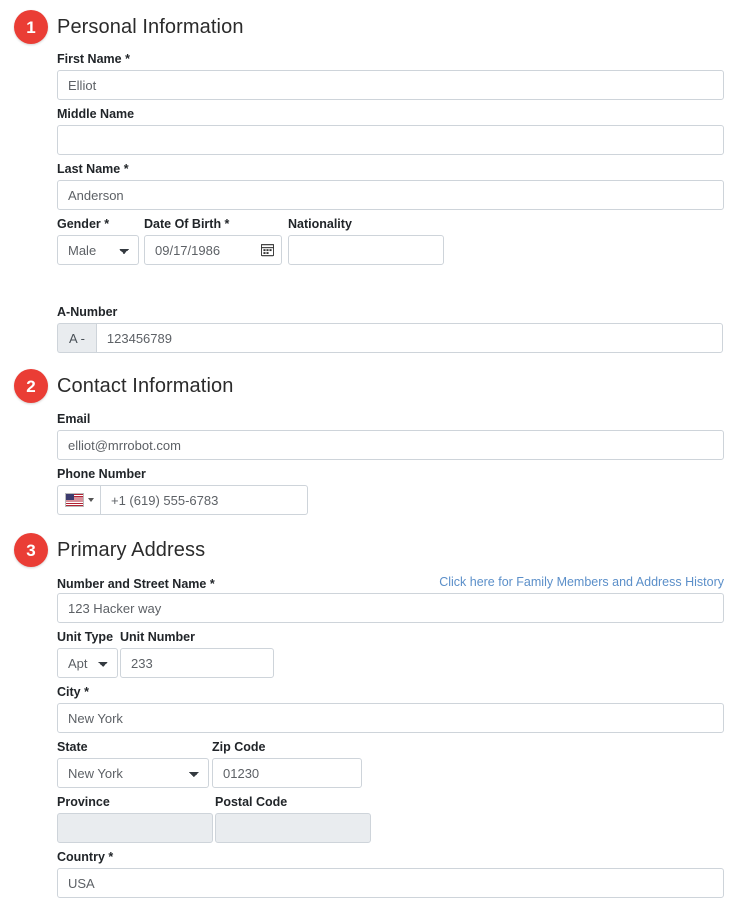 The width and height of the screenshot is (745, 898). Describe the element at coordinates (85, 857) in the screenshot. I see `country-label: Country *` at that location.